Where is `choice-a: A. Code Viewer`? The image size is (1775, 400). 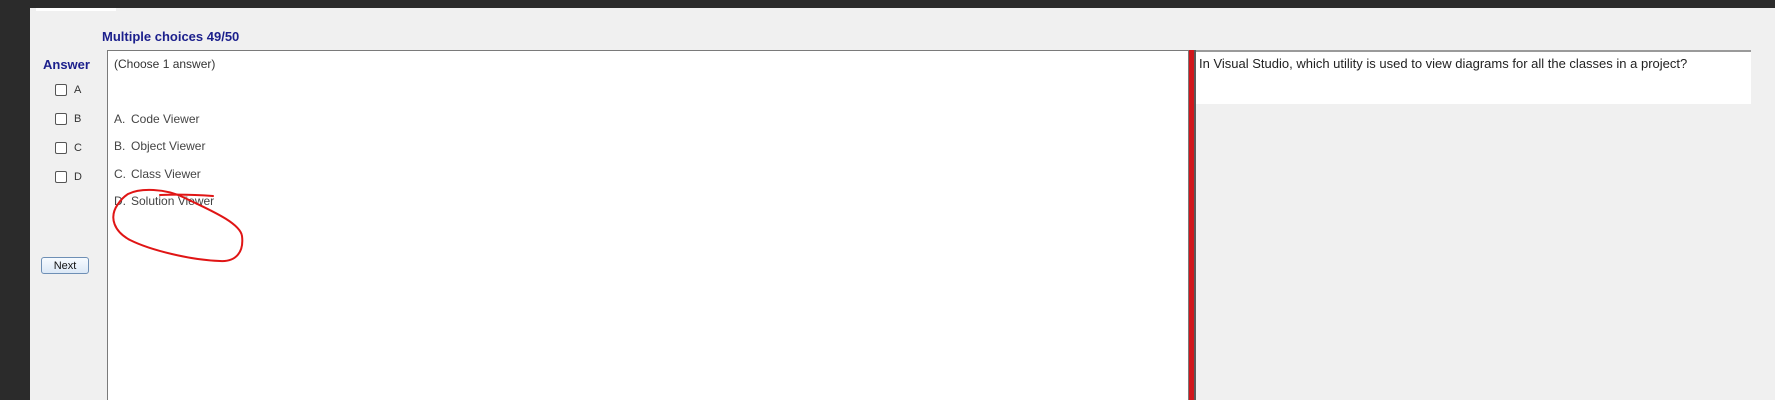
choice-a: A. Code Viewer is located at coordinates (156, 119).